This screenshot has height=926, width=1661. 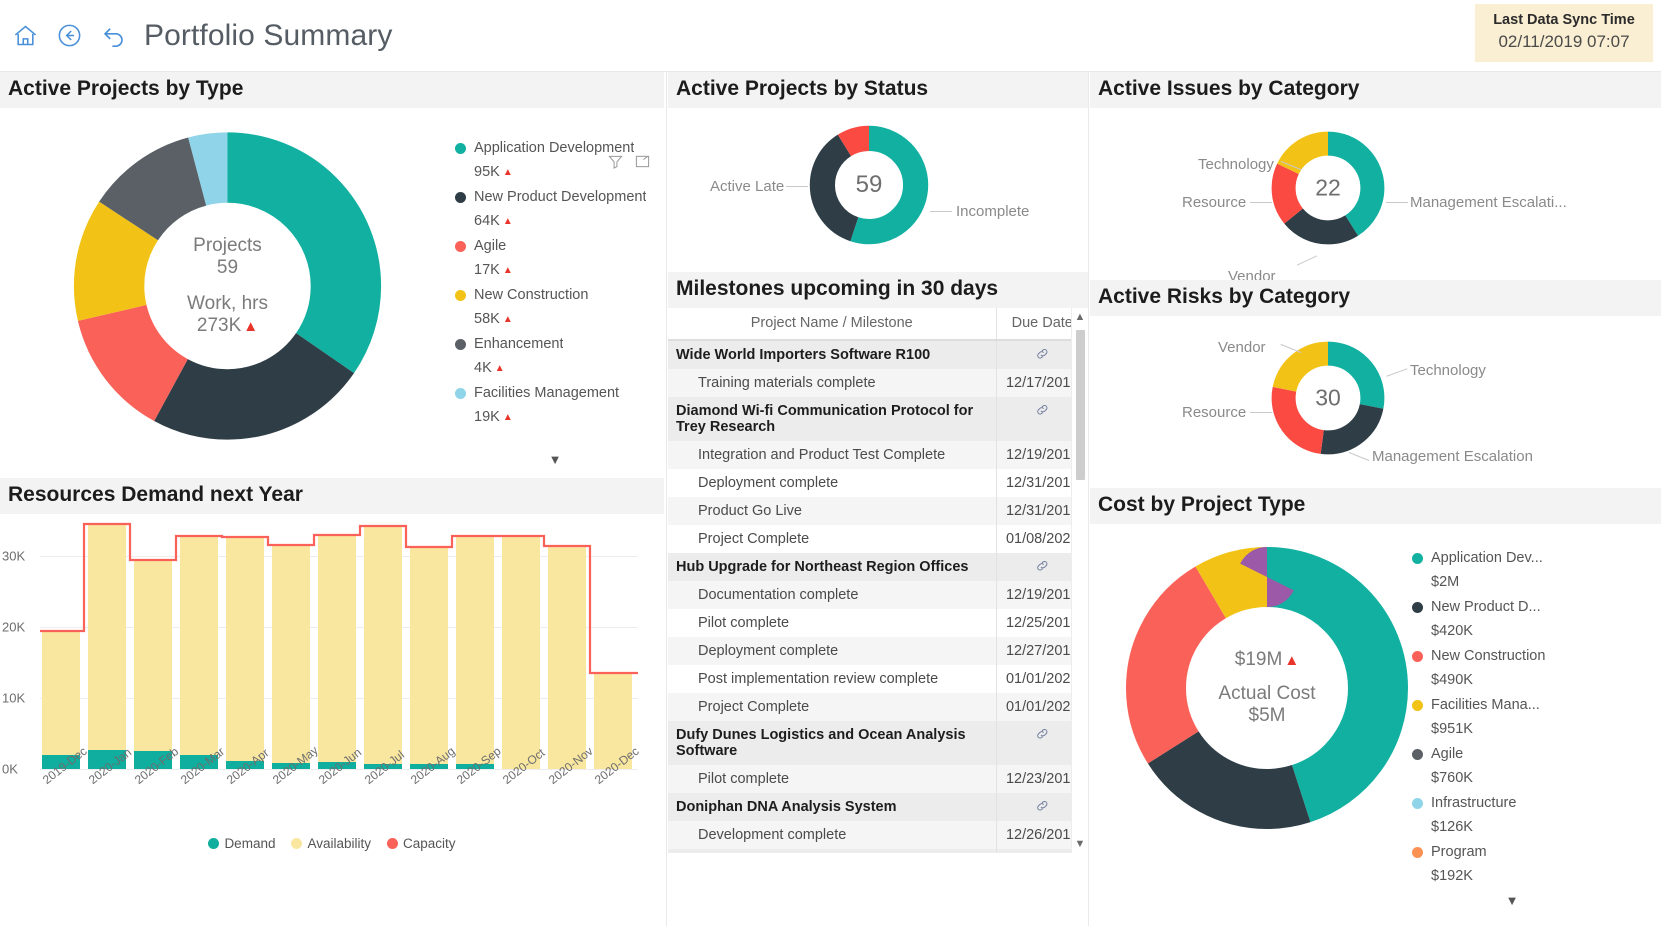 I want to click on legend-item: Facilities Management, so click(x=555, y=393).